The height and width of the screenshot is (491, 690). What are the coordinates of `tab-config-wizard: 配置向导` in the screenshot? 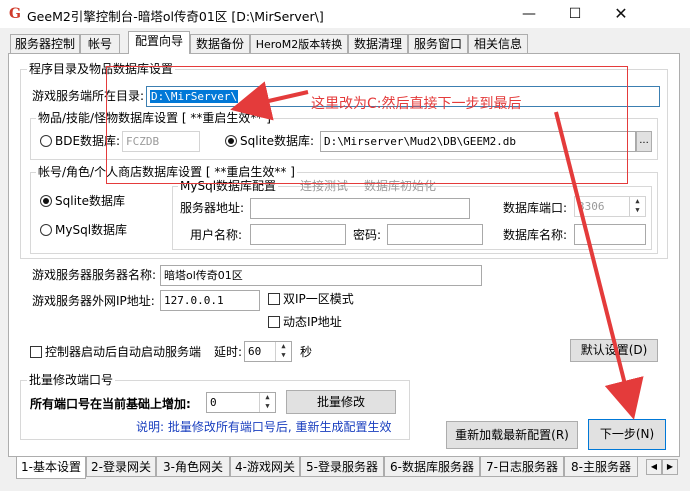 It's located at (159, 42).